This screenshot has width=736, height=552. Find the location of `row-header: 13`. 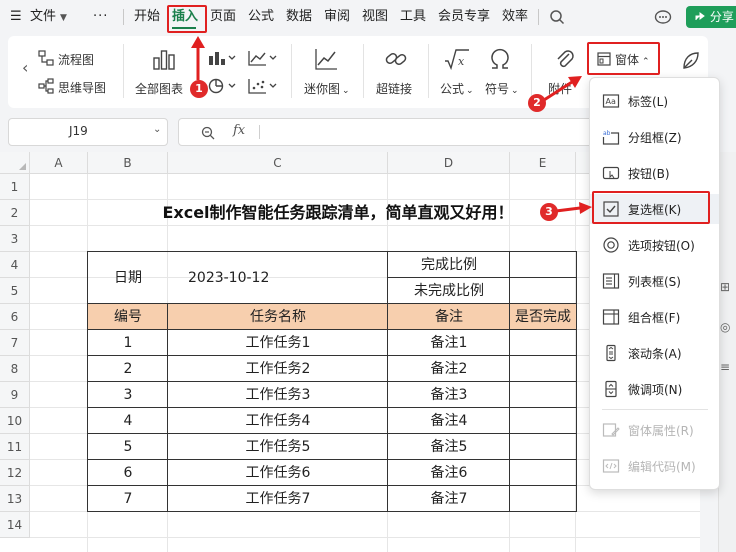

row-header: 13 is located at coordinates (15, 499).